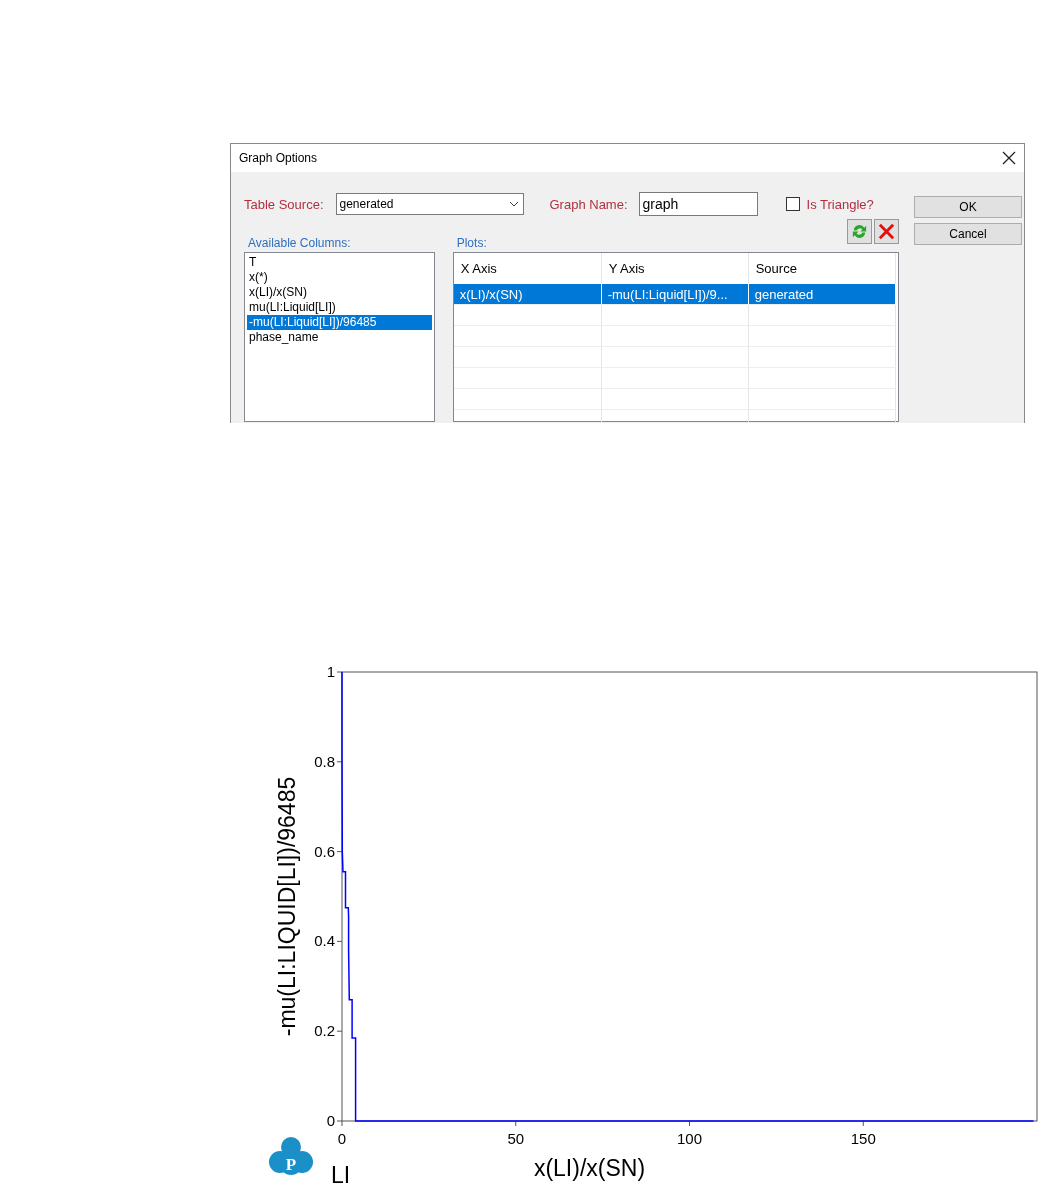  What do you see at coordinates (698, 204) in the screenshot?
I see `graph-name-field: graph` at bounding box center [698, 204].